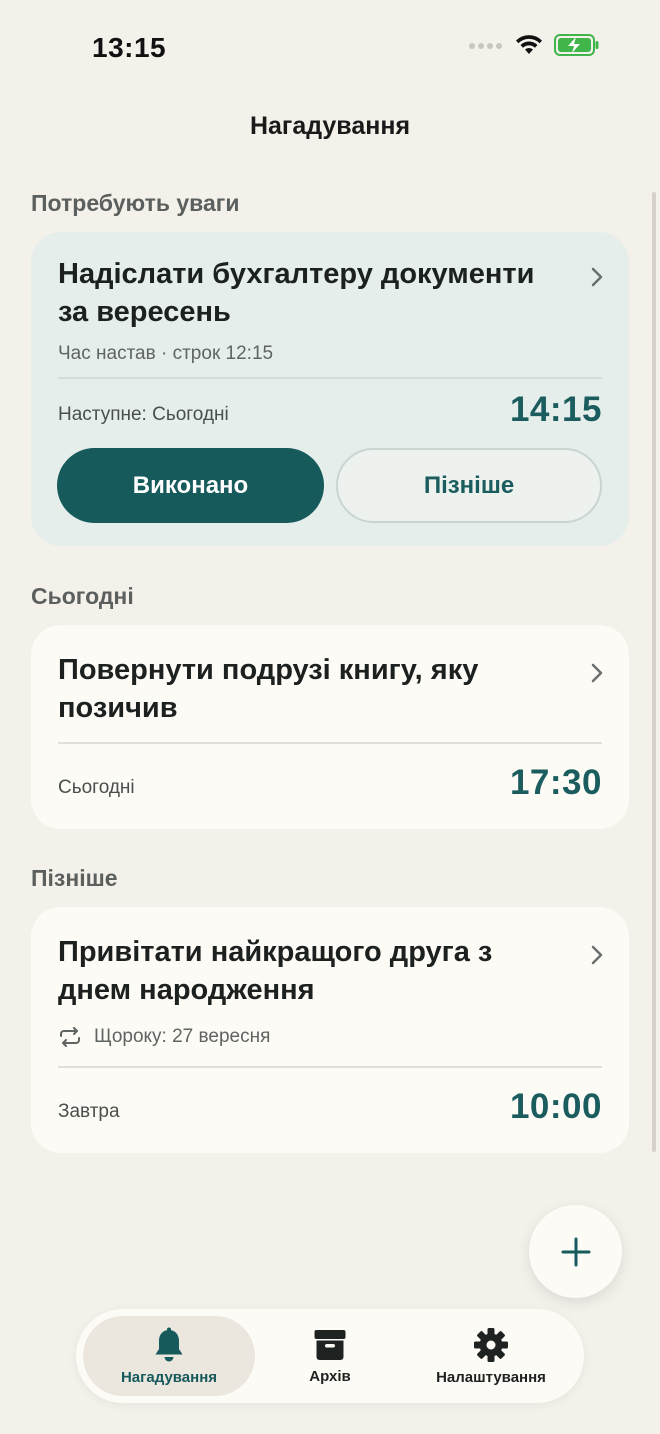 This screenshot has width=660, height=1434. I want to click on reminder-time: 17:30, so click(555, 782).